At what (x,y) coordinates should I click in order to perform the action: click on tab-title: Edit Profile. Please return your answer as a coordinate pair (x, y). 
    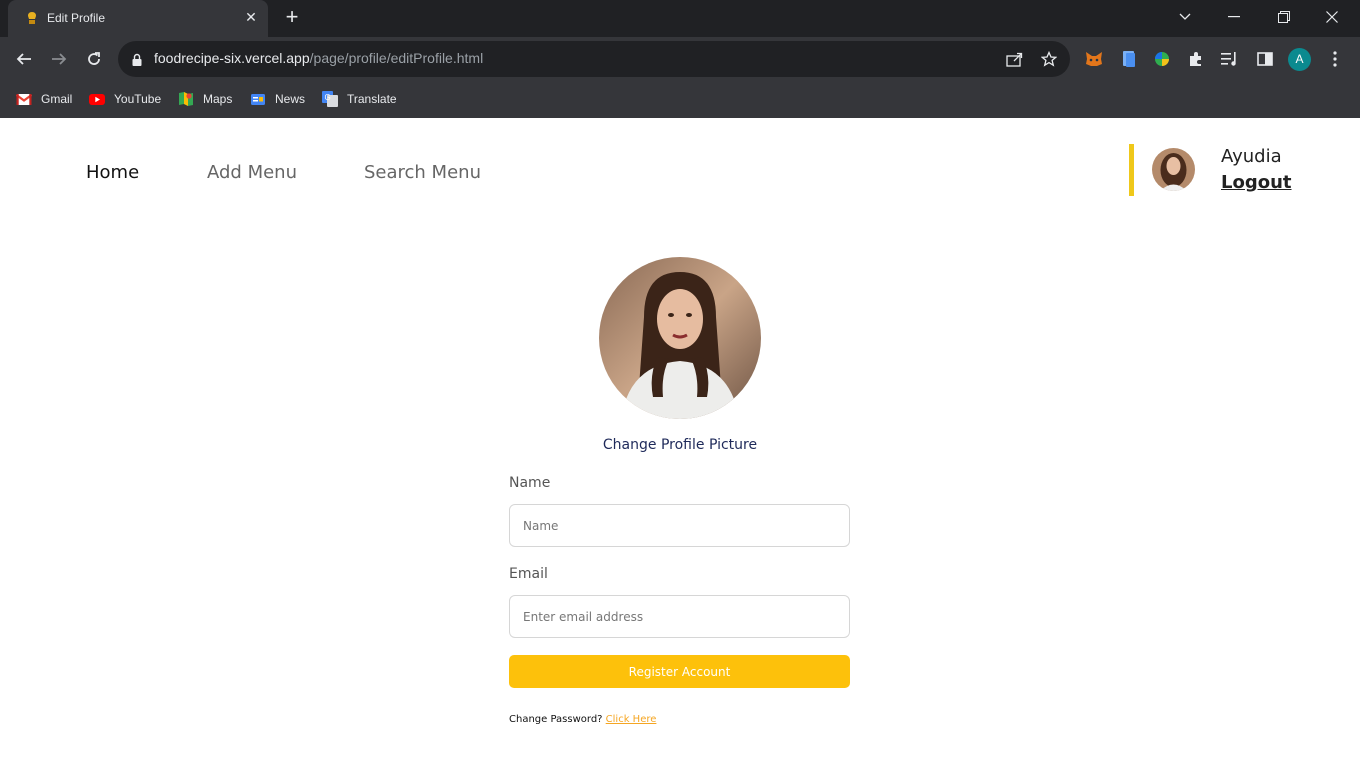
    Looking at the image, I should click on (76, 18).